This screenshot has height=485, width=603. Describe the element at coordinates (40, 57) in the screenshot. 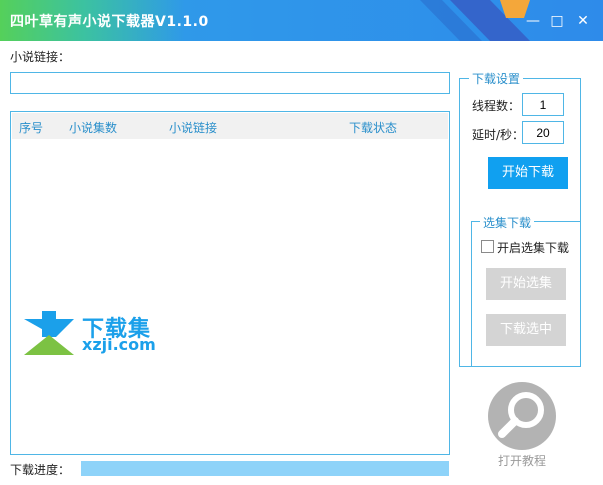

I see `link-label: 小说链接：` at that location.